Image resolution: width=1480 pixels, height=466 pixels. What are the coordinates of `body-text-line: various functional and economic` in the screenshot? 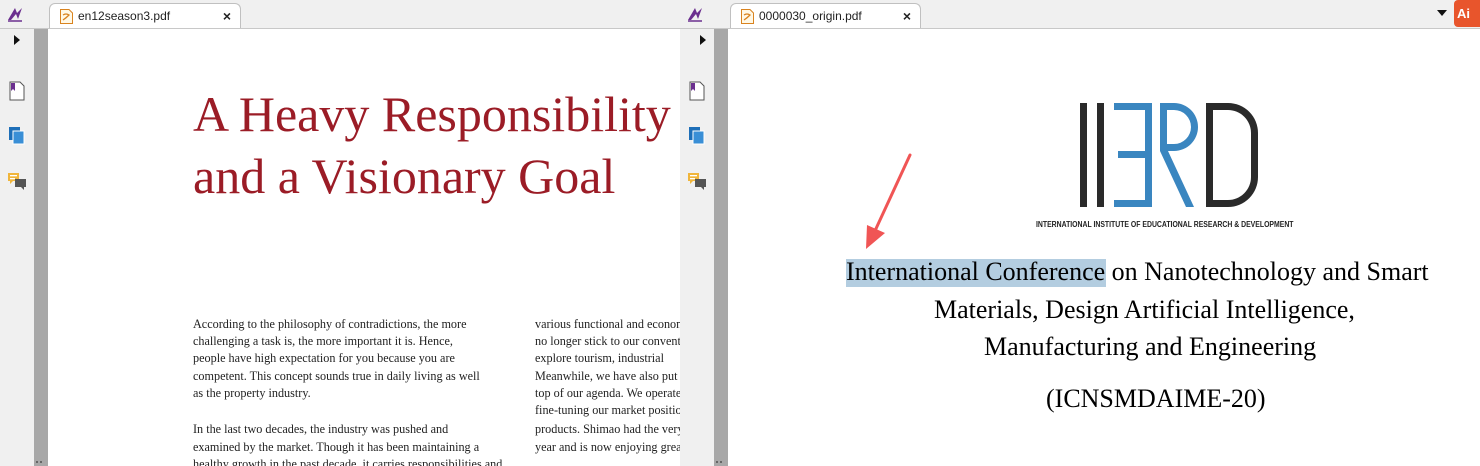 It's located at (607, 324).